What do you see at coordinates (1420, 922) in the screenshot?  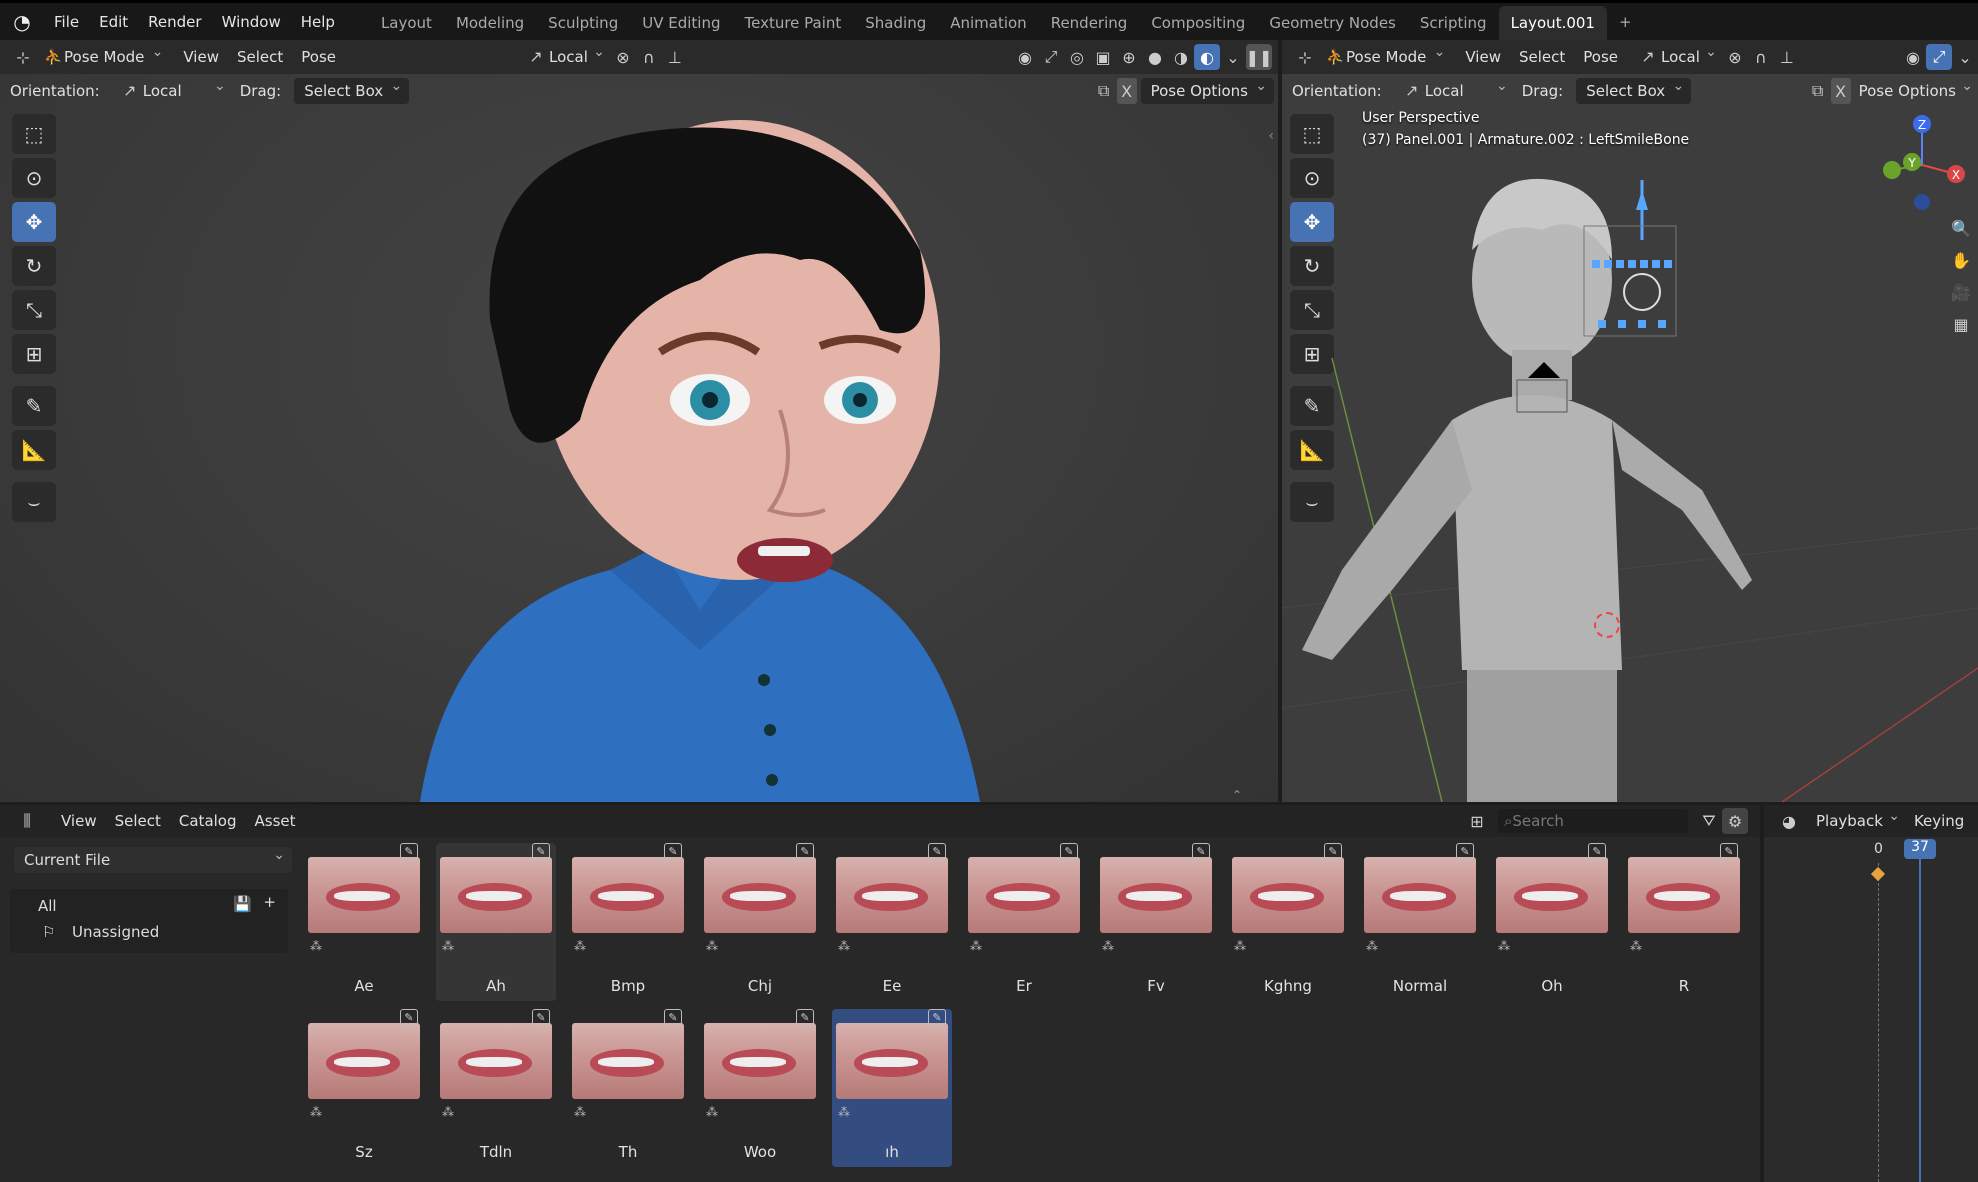 I see `asset-item: ✎ ⁂ Normal` at bounding box center [1420, 922].